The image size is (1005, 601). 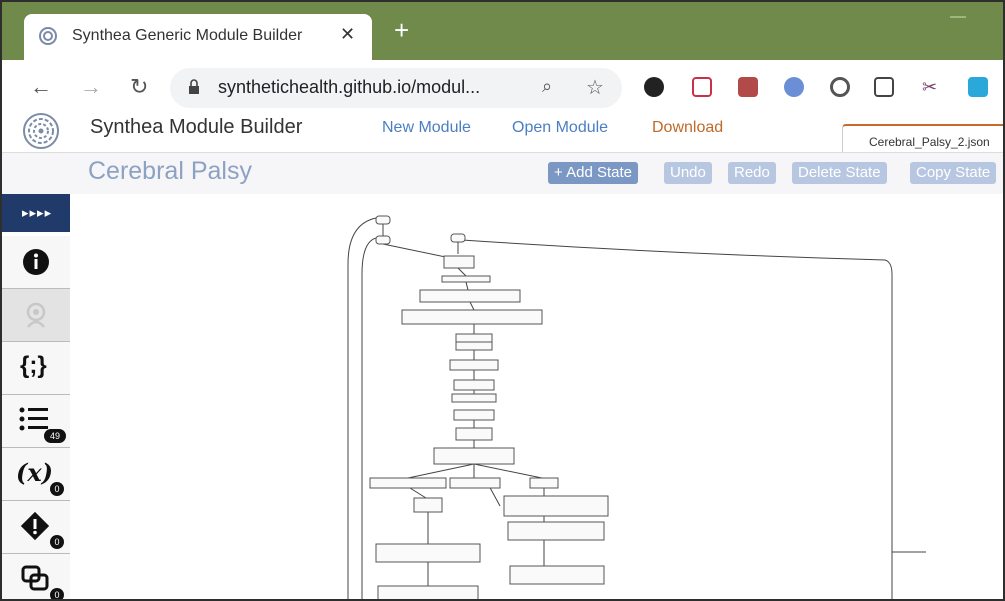 I want to click on synthea-logo-icon, so click(x=41, y=131).